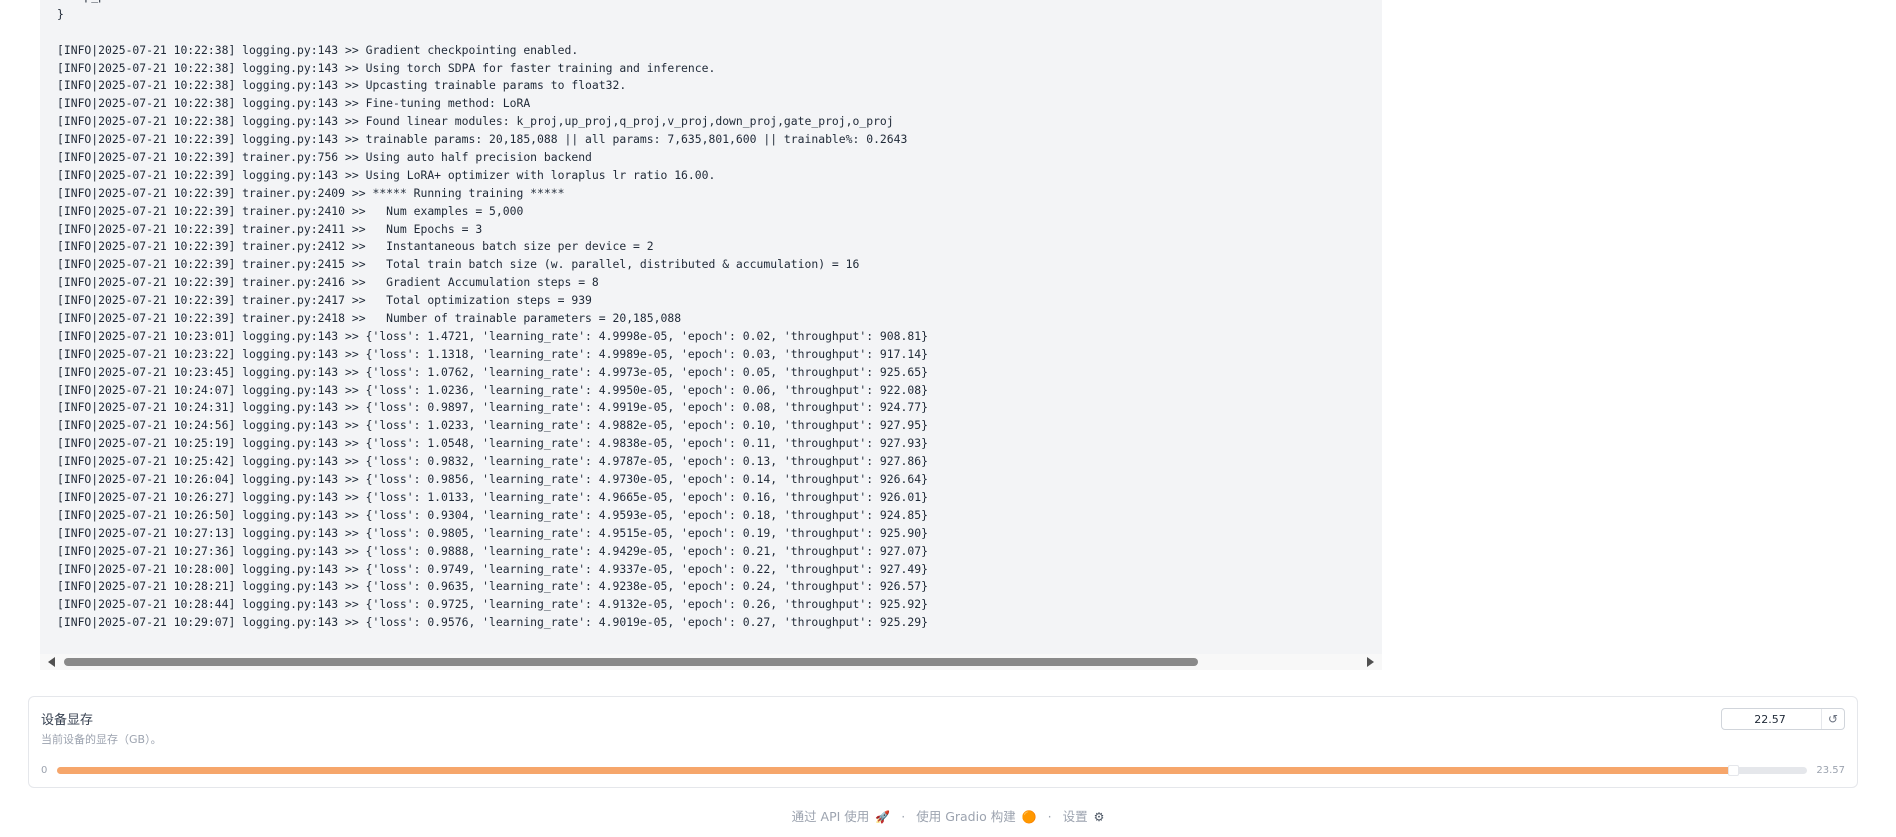  What do you see at coordinates (44, 770) in the screenshot?
I see `slider-min-label: 0` at bounding box center [44, 770].